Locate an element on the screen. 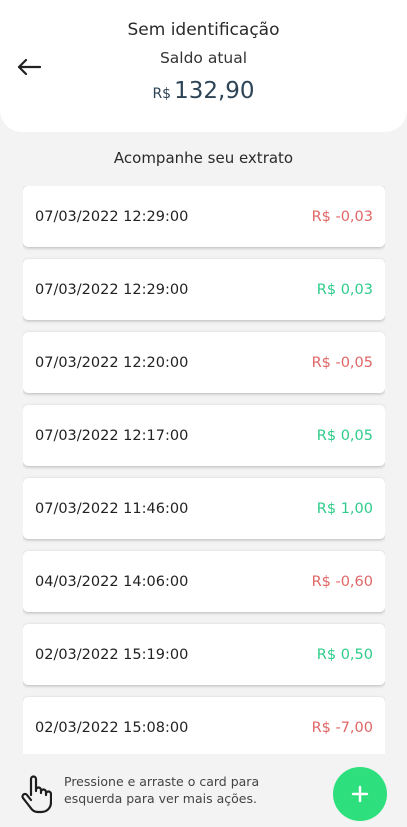 This screenshot has height=827, width=407. transaction-card: 07/03/2022 12:20:00 R$ -0,05 is located at coordinates (204, 362).